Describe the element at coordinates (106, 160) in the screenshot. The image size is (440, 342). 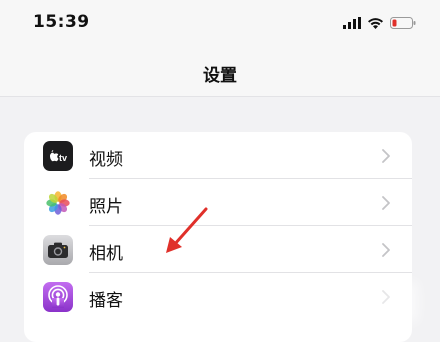
I see `settings-row-label: 视频` at that location.